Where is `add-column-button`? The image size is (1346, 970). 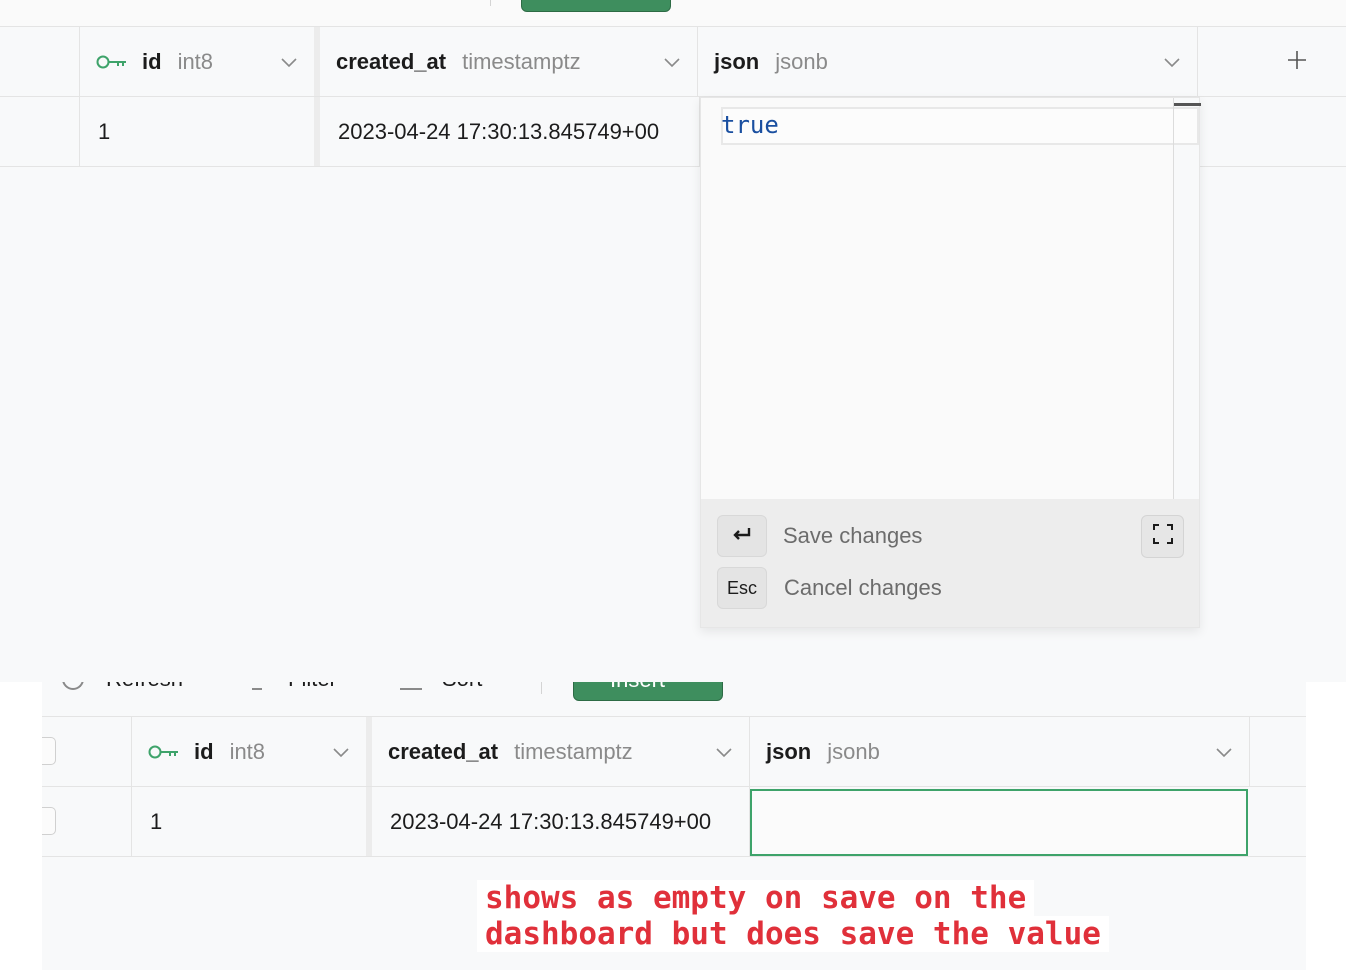
add-column-button is located at coordinates (1297, 62).